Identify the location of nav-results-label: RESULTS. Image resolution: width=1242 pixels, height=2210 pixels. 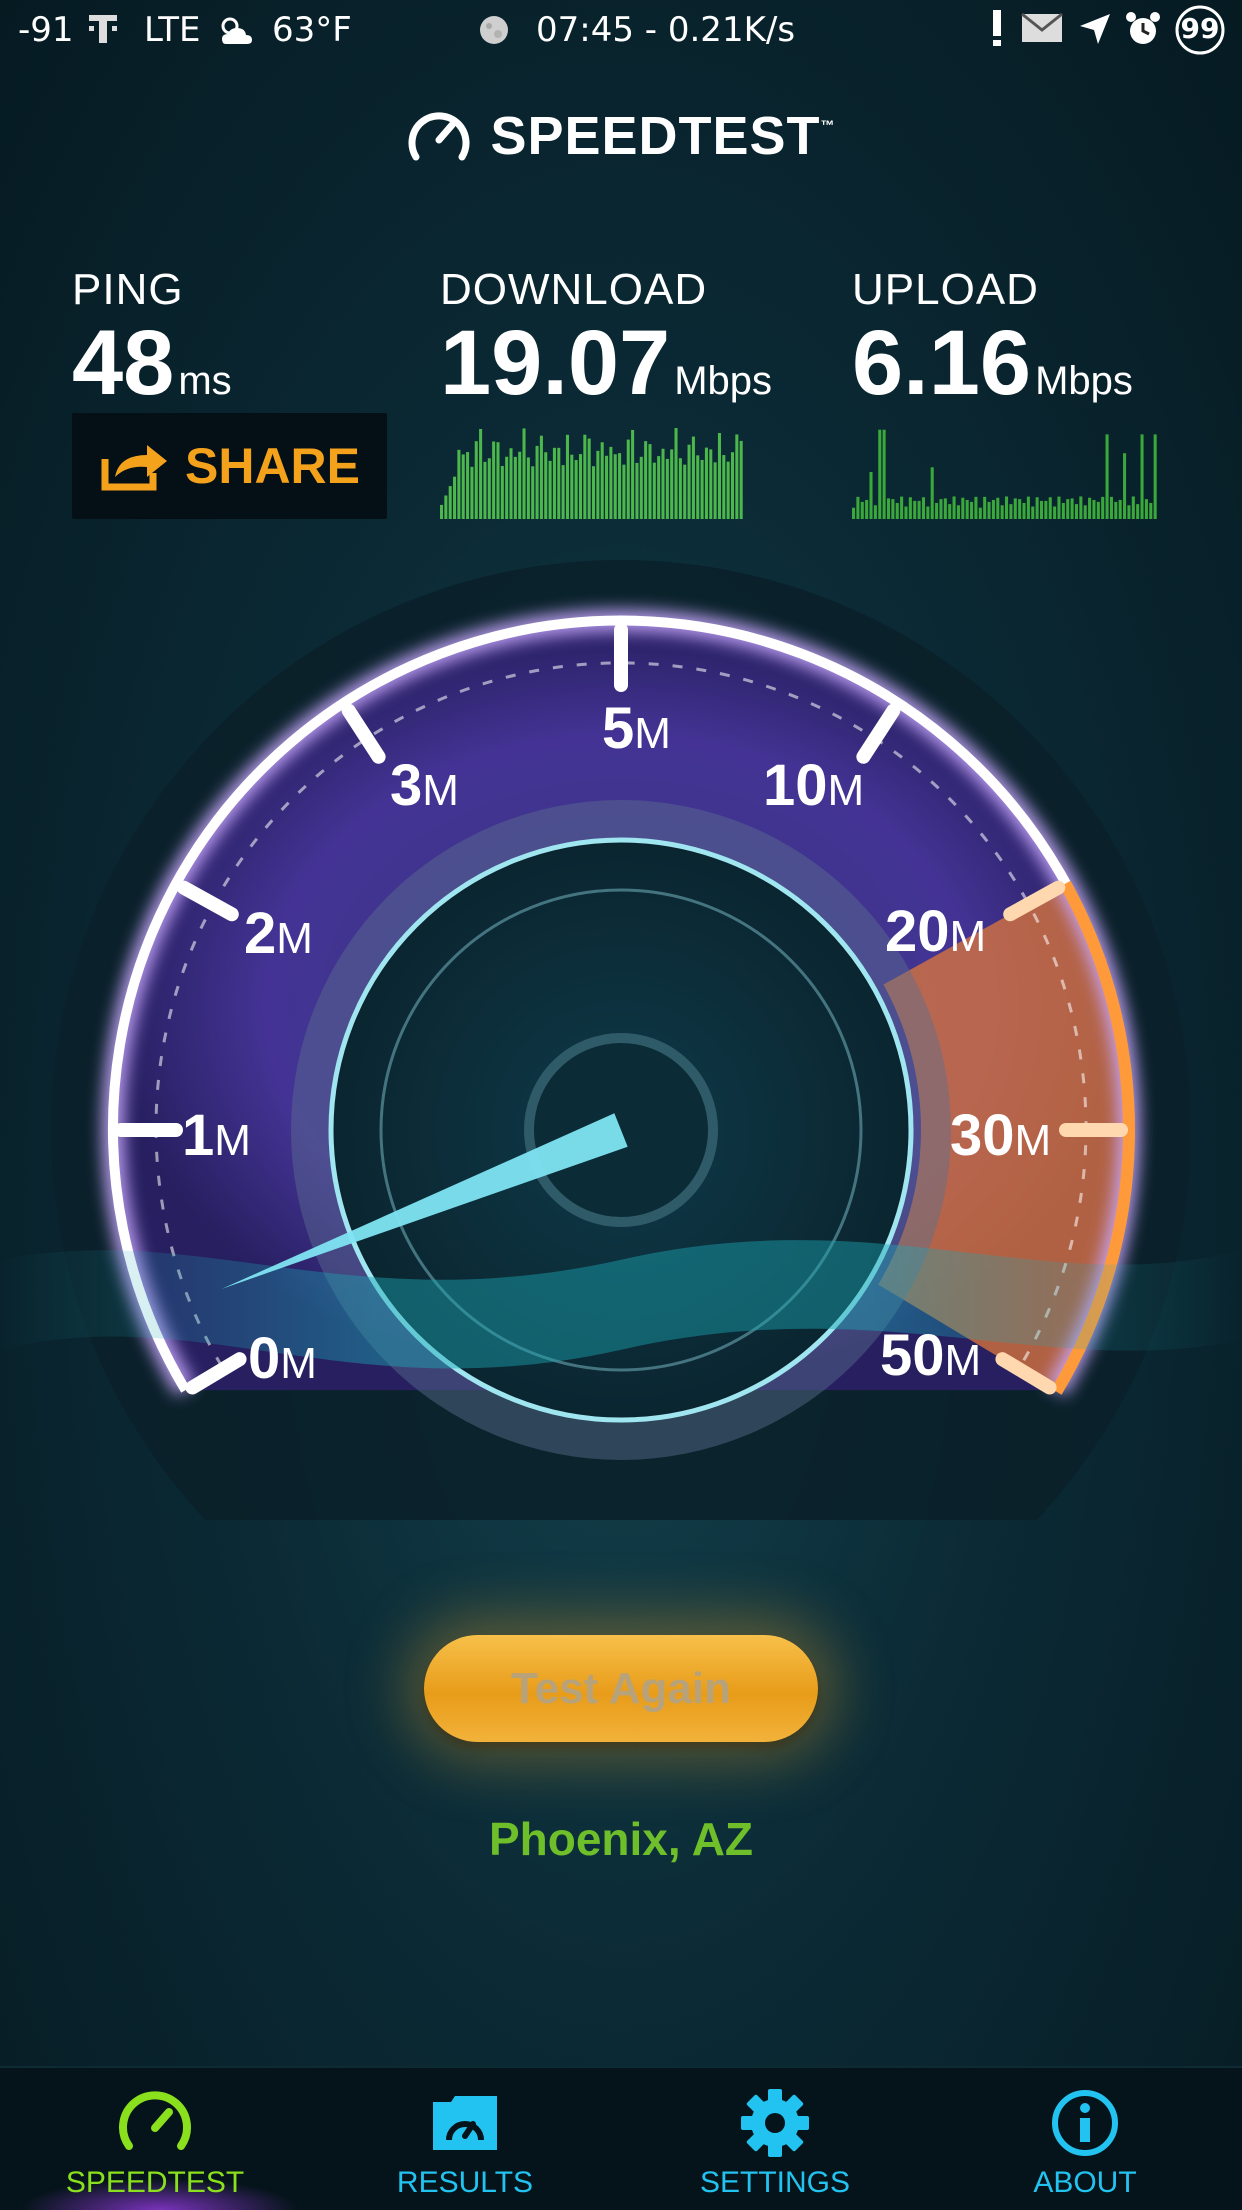
(465, 2182).